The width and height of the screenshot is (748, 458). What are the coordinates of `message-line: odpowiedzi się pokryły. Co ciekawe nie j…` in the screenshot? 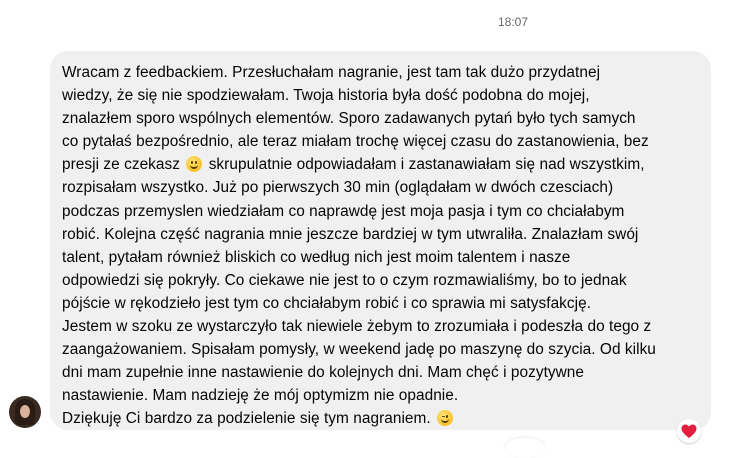 It's located at (344, 280).